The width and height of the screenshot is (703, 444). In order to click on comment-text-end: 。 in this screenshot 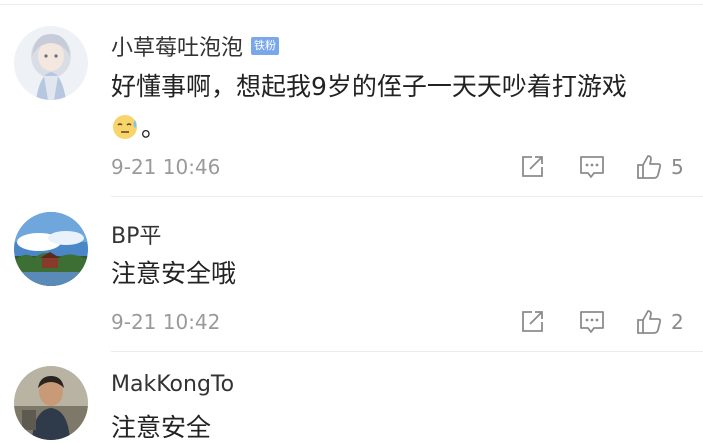, I will do `click(154, 127)`.